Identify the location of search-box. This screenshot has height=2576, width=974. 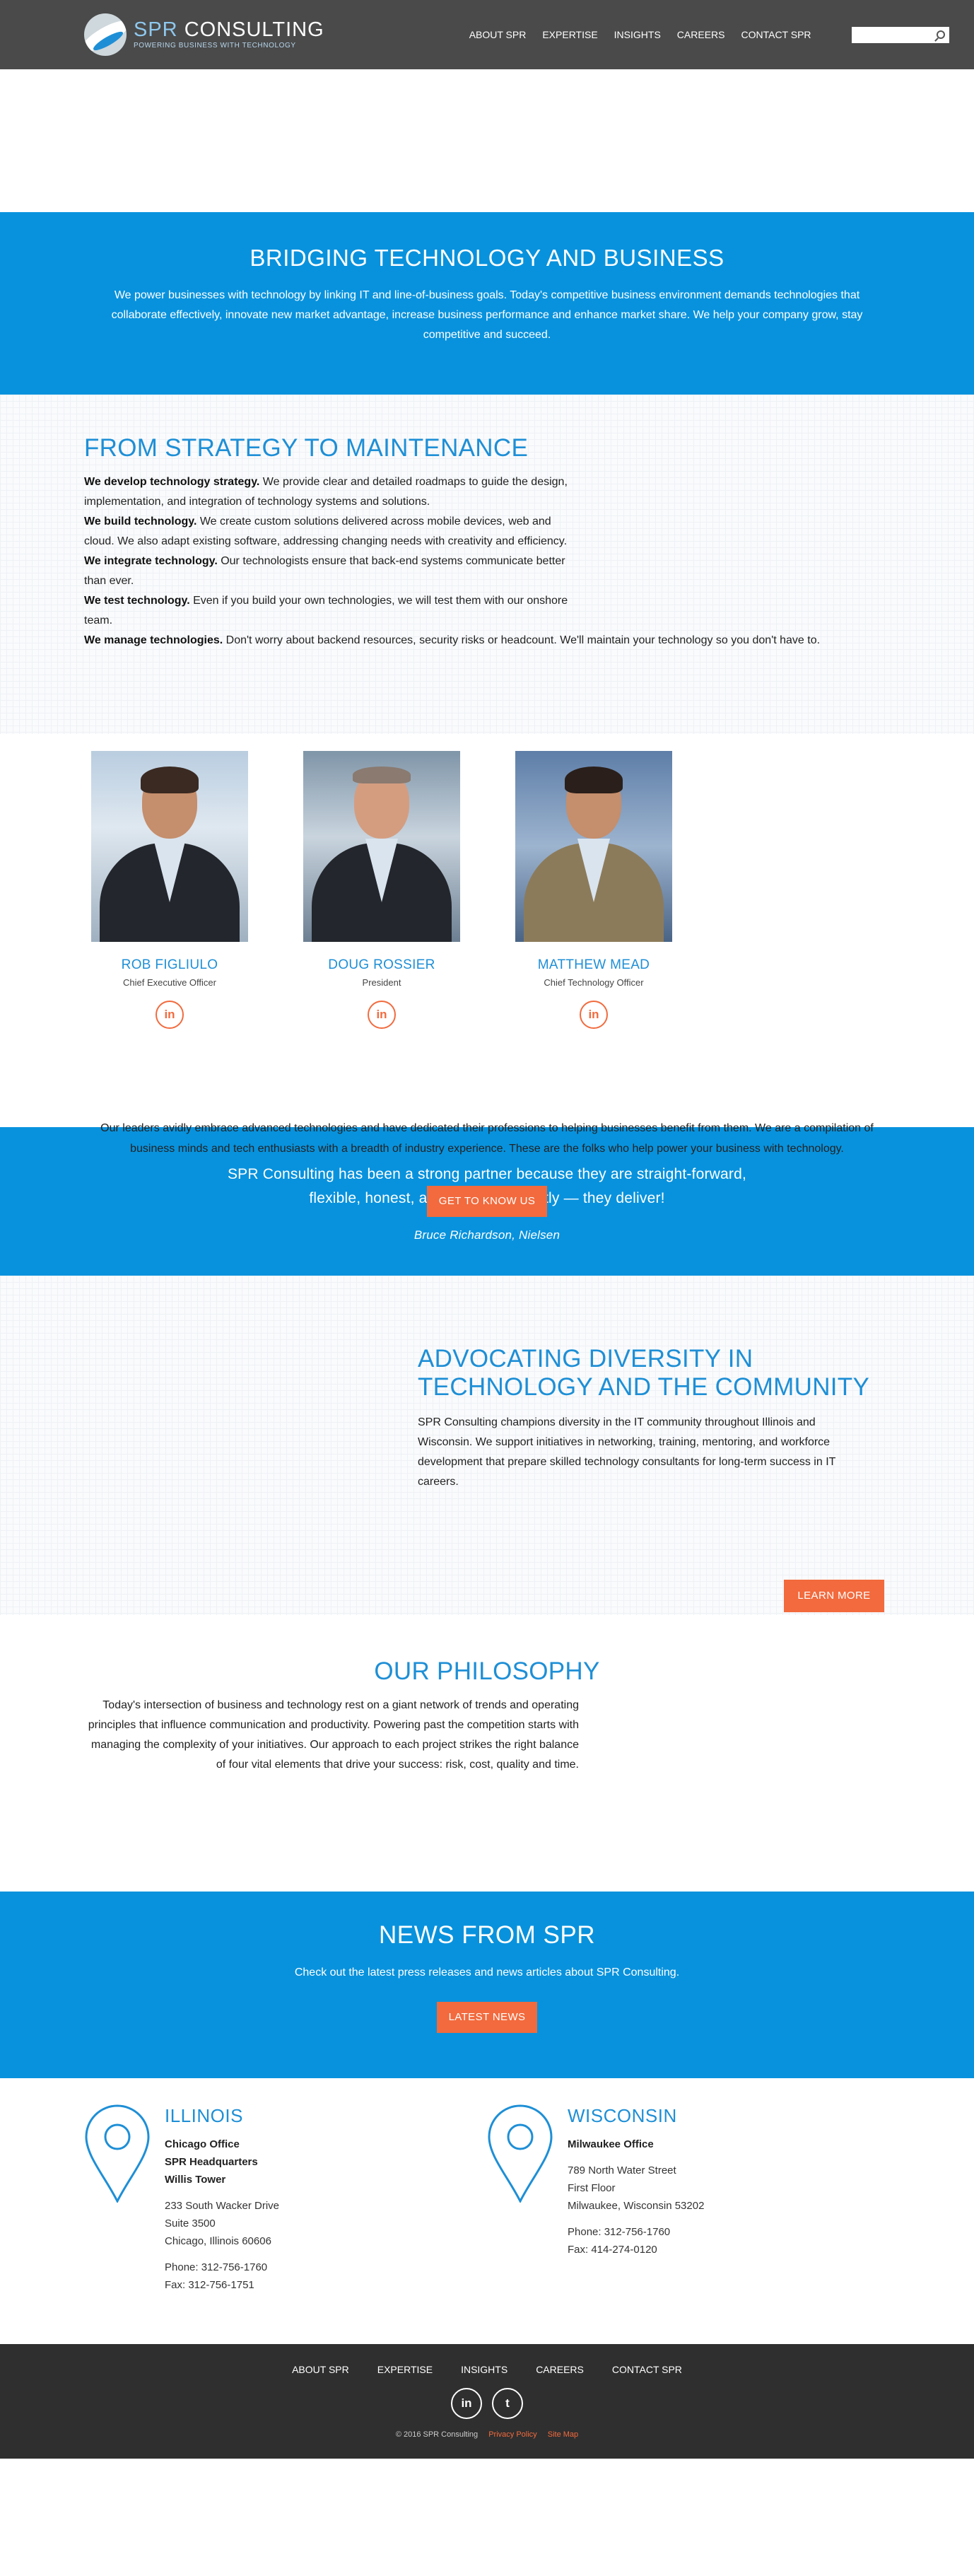
(900, 34).